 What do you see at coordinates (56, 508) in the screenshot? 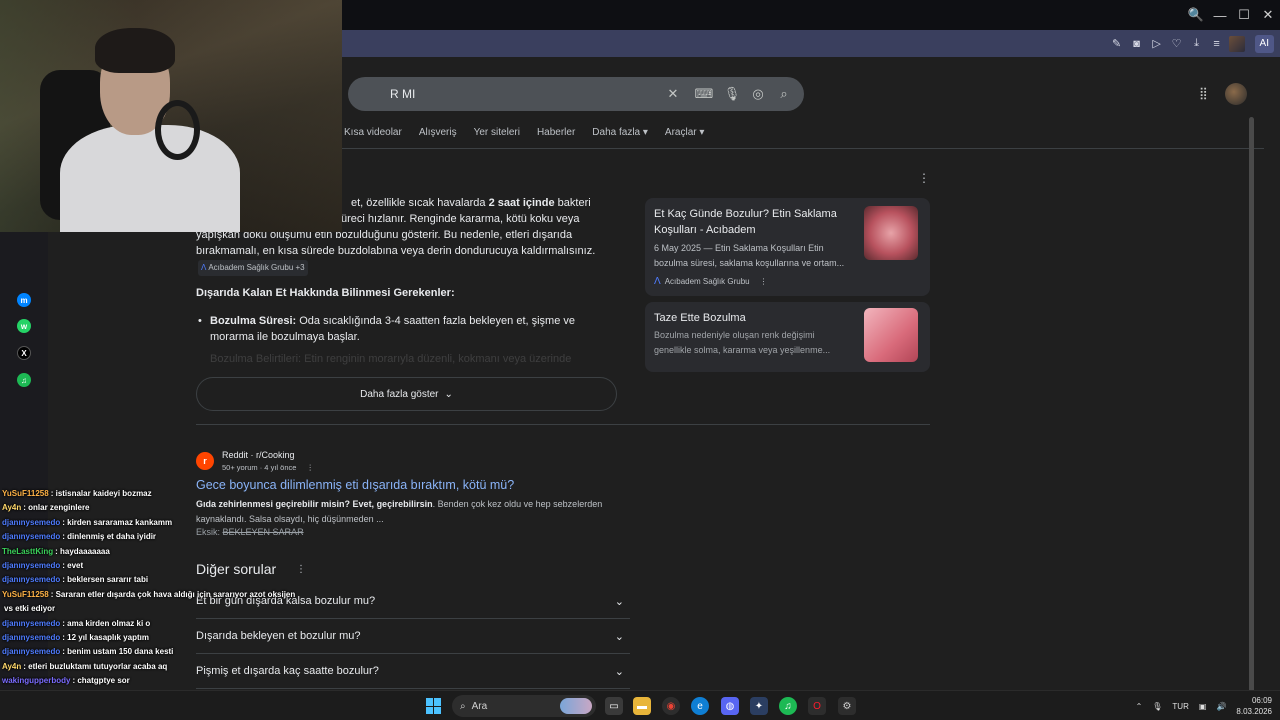
I see `chat-text: : onlar zenginlere` at bounding box center [56, 508].